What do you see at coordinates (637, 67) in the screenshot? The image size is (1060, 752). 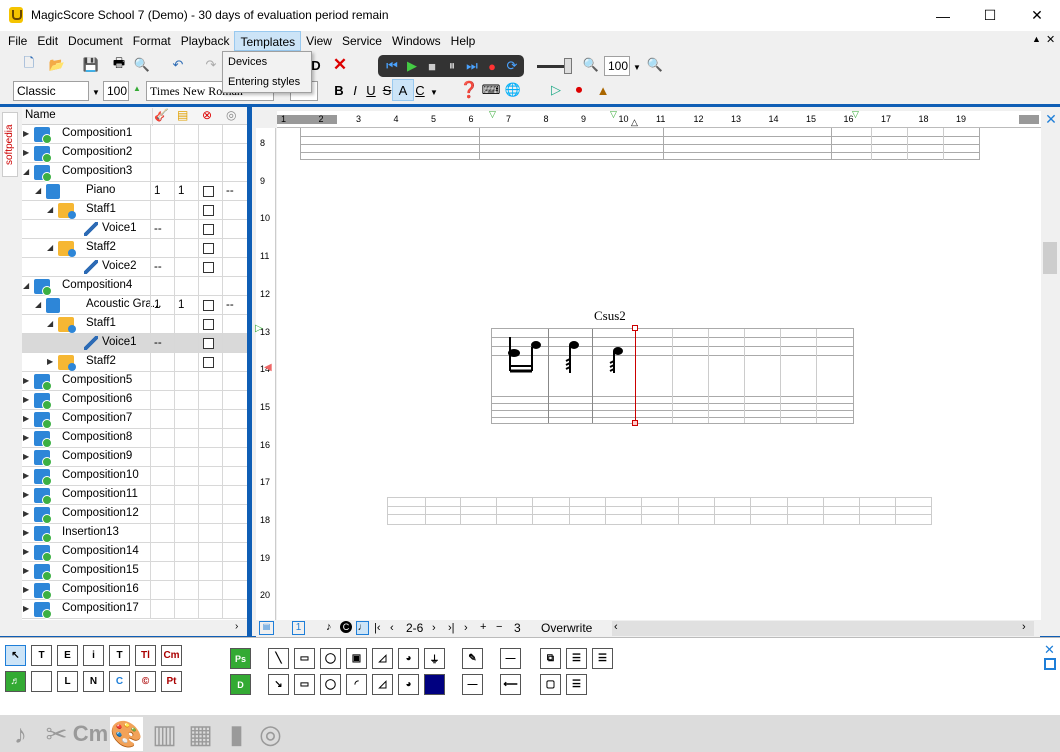 I see `zoom-dropdown-icon: ▼` at bounding box center [637, 67].